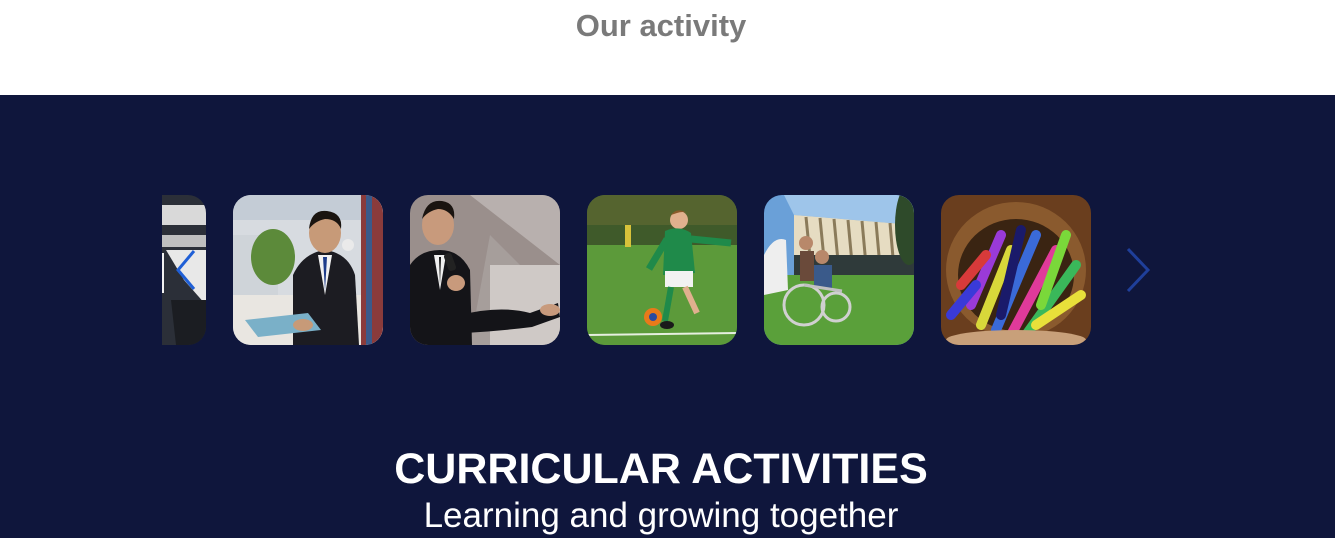 The image size is (1335, 538). I want to click on chevron-right-icon, so click(1138, 270).